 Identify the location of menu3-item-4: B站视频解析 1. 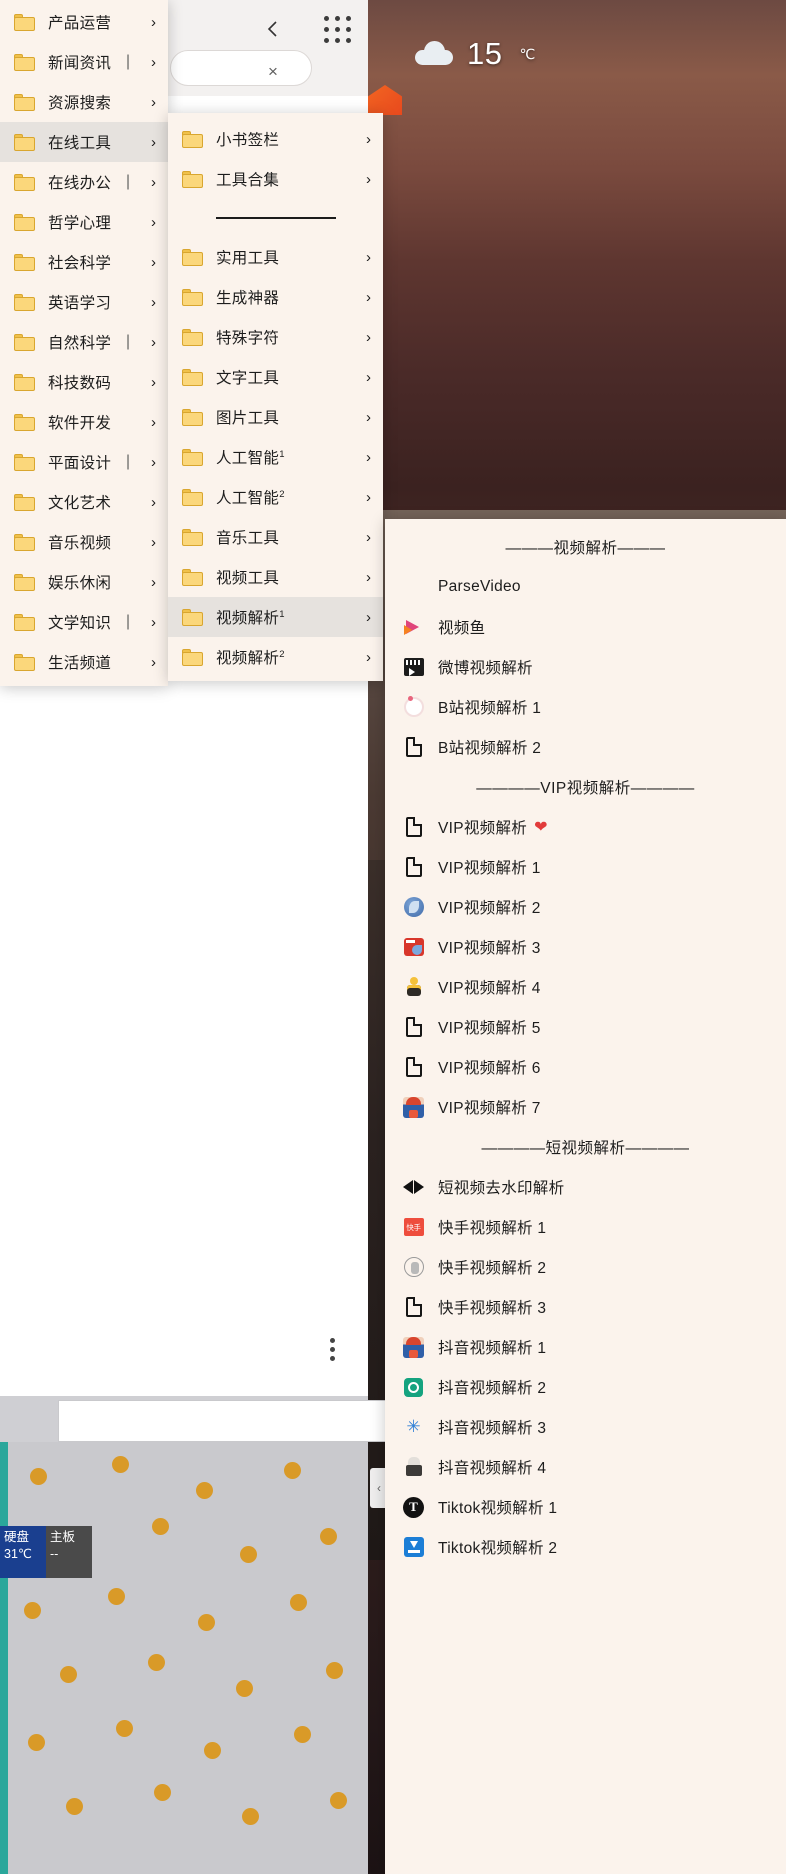
(585, 707).